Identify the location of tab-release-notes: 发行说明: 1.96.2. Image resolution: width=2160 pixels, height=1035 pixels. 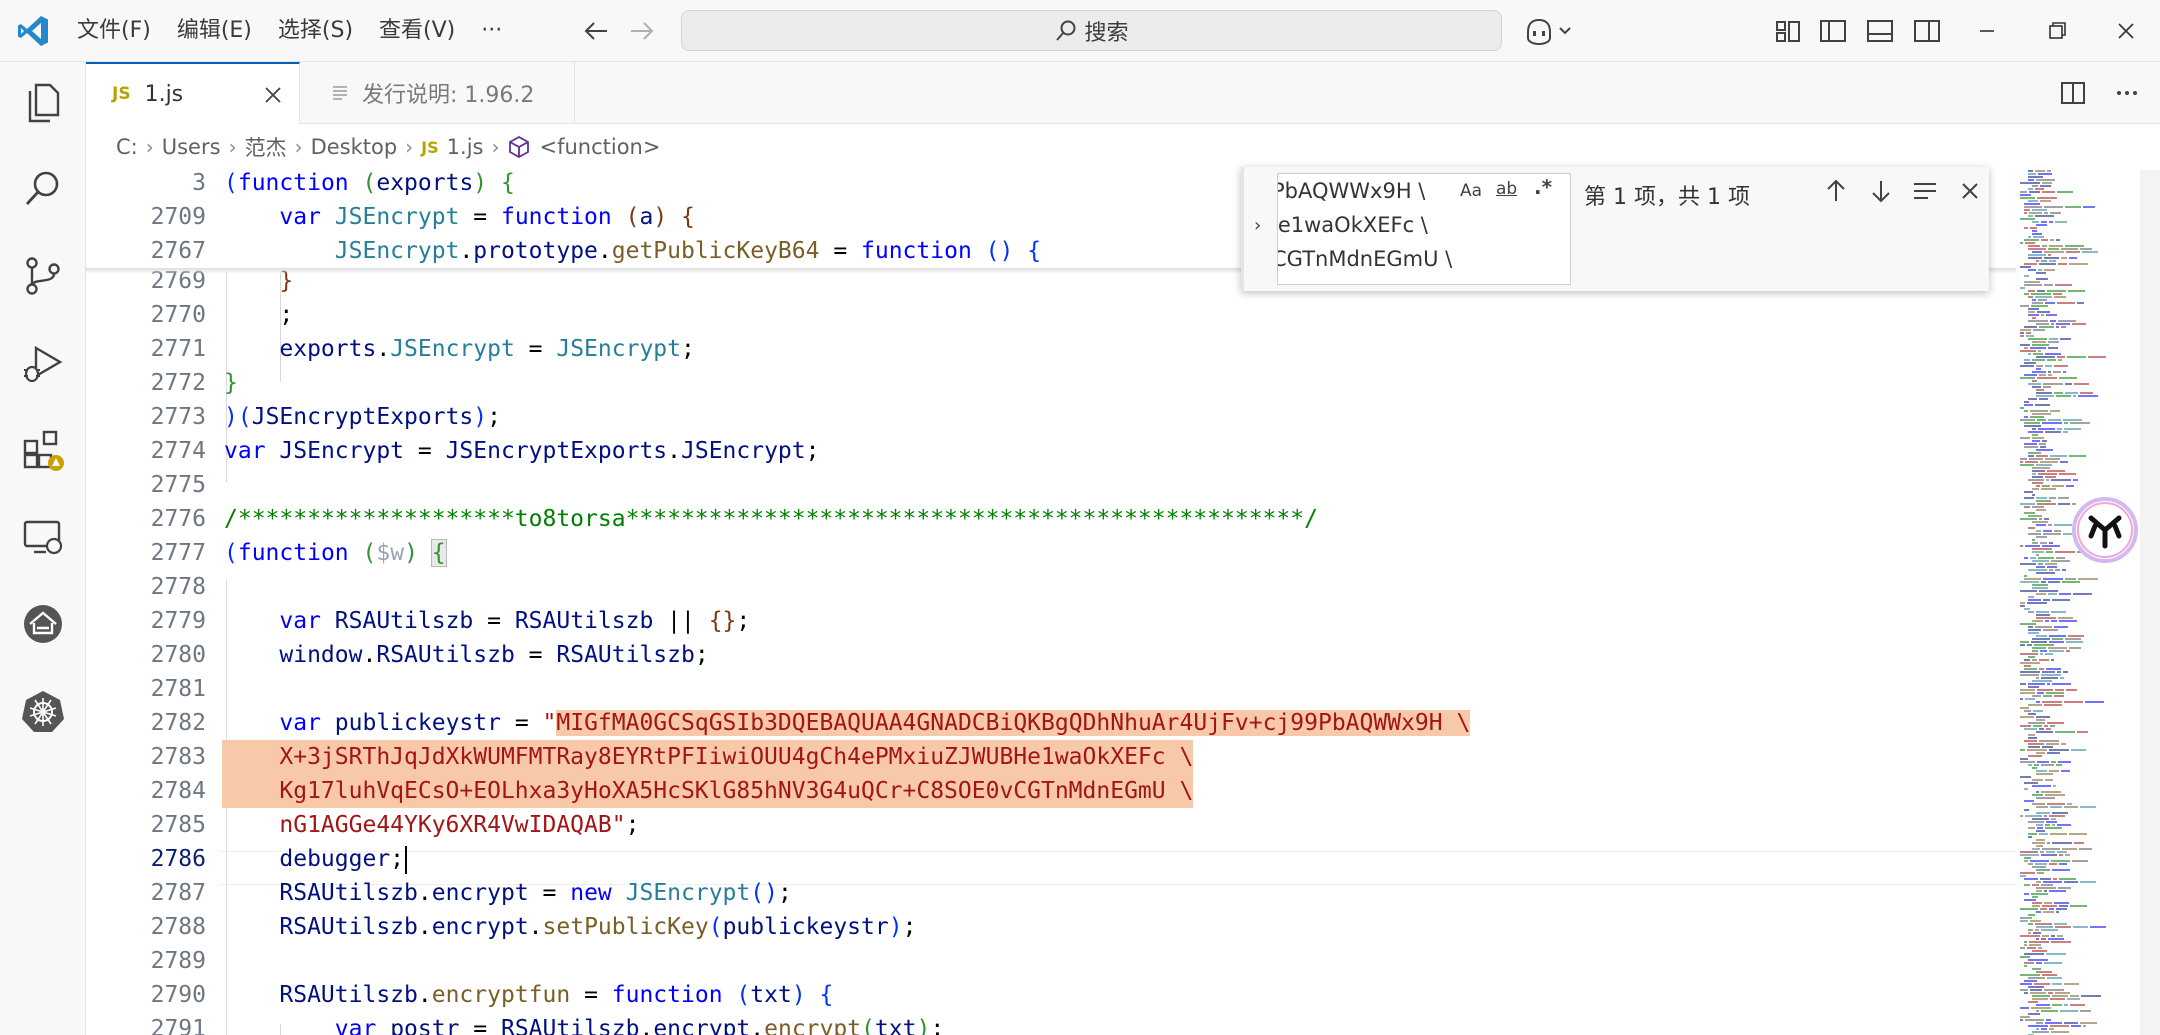
(437, 93).